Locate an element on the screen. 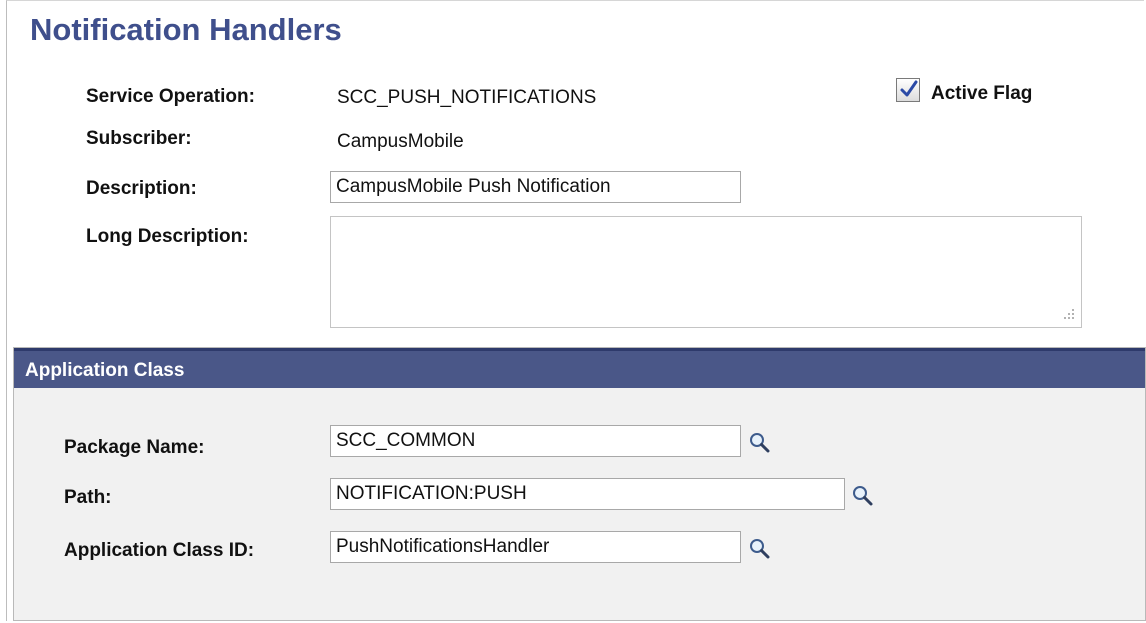  service-operation-value: SCC_PUSH_NOTIFICATIONS is located at coordinates (467, 97).